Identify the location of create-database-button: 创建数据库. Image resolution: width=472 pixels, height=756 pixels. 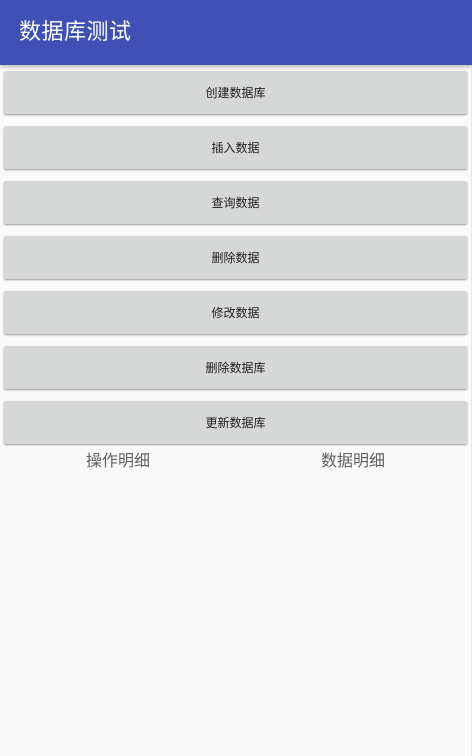
(235, 92).